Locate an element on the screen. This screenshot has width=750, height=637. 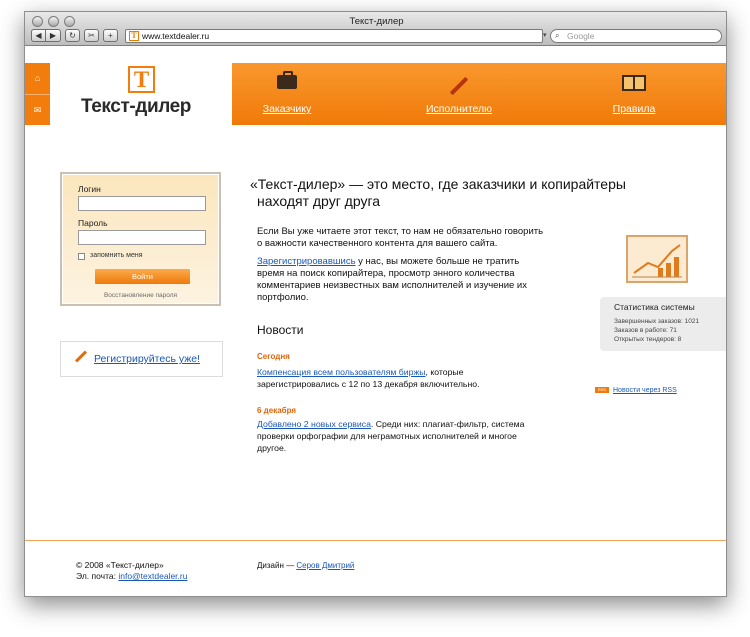
address-text: www.textdealer.ru is located at coordinates (176, 36).